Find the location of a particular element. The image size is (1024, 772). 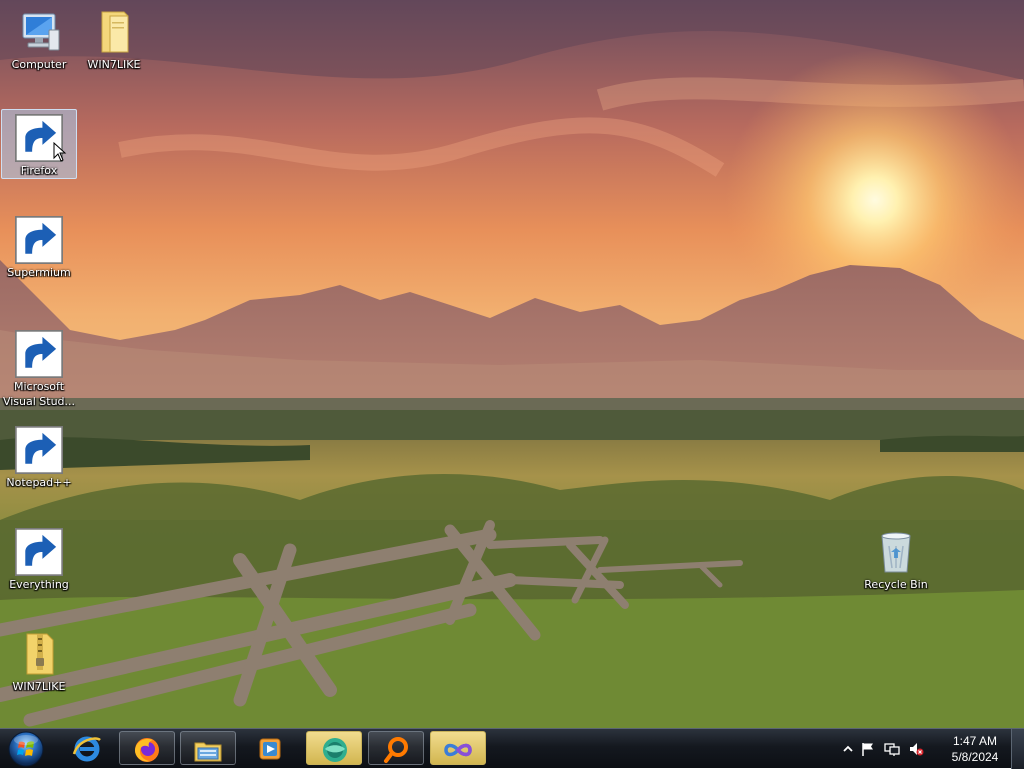

taskbar-button-explorer is located at coordinates (208, 748).